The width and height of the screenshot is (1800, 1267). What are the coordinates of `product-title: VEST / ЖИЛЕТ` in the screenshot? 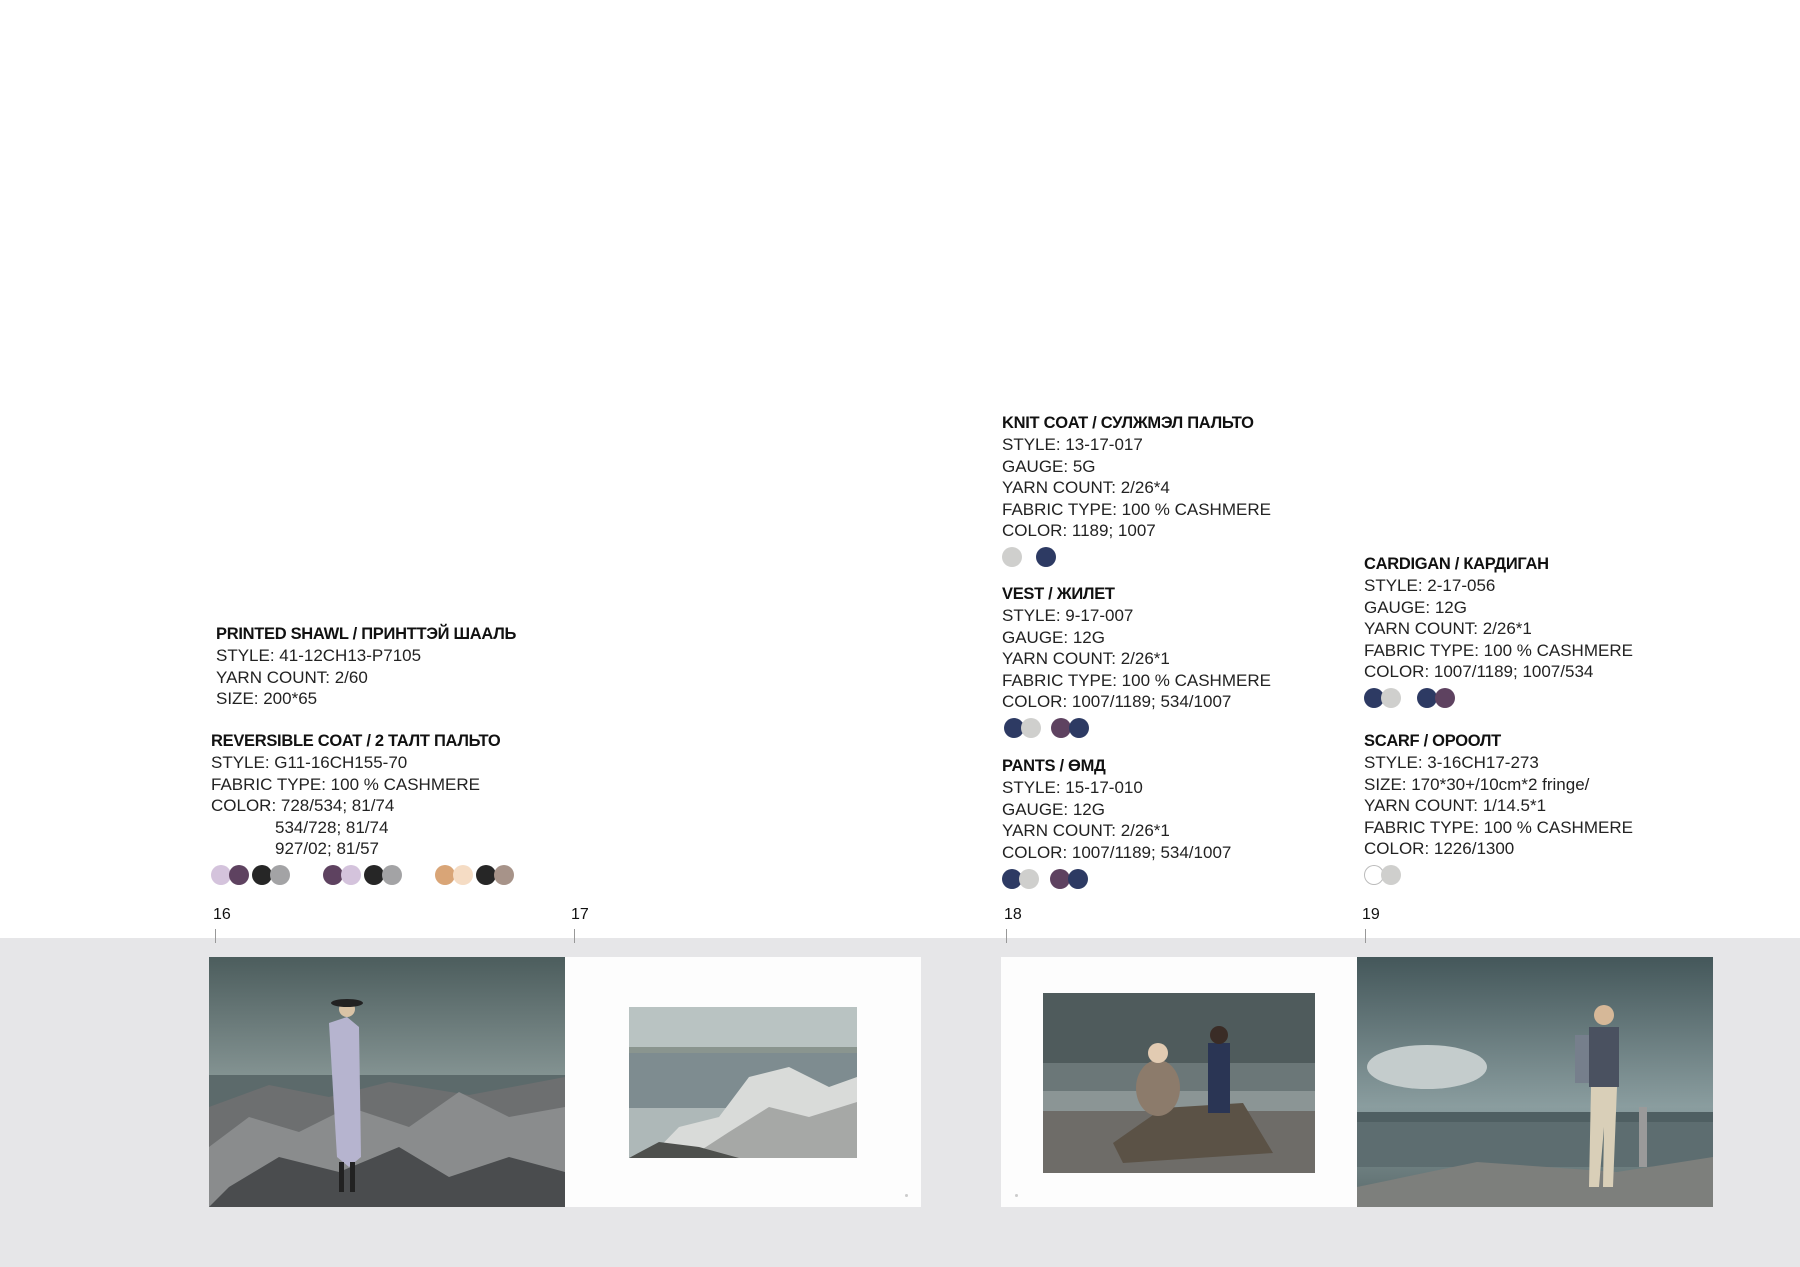 It's located at (1058, 594).